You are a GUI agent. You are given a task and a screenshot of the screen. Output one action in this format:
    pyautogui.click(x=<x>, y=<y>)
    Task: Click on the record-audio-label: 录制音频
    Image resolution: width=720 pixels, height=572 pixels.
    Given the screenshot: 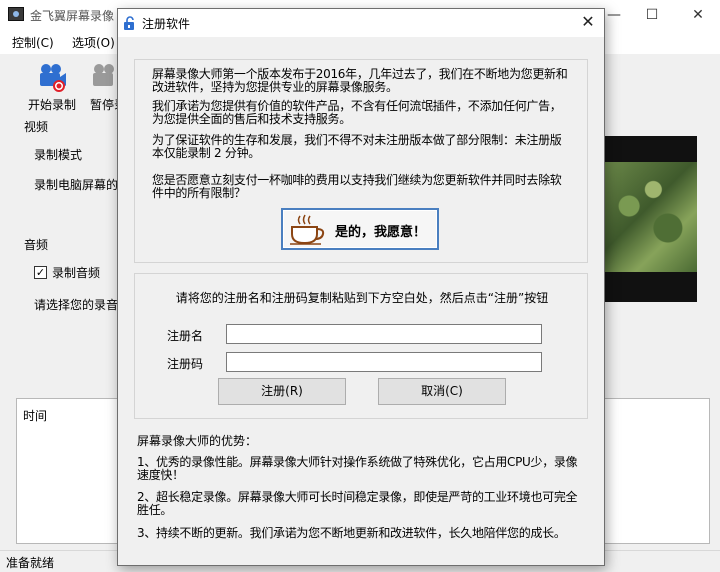 What is the action you would take?
    pyautogui.click(x=76, y=273)
    